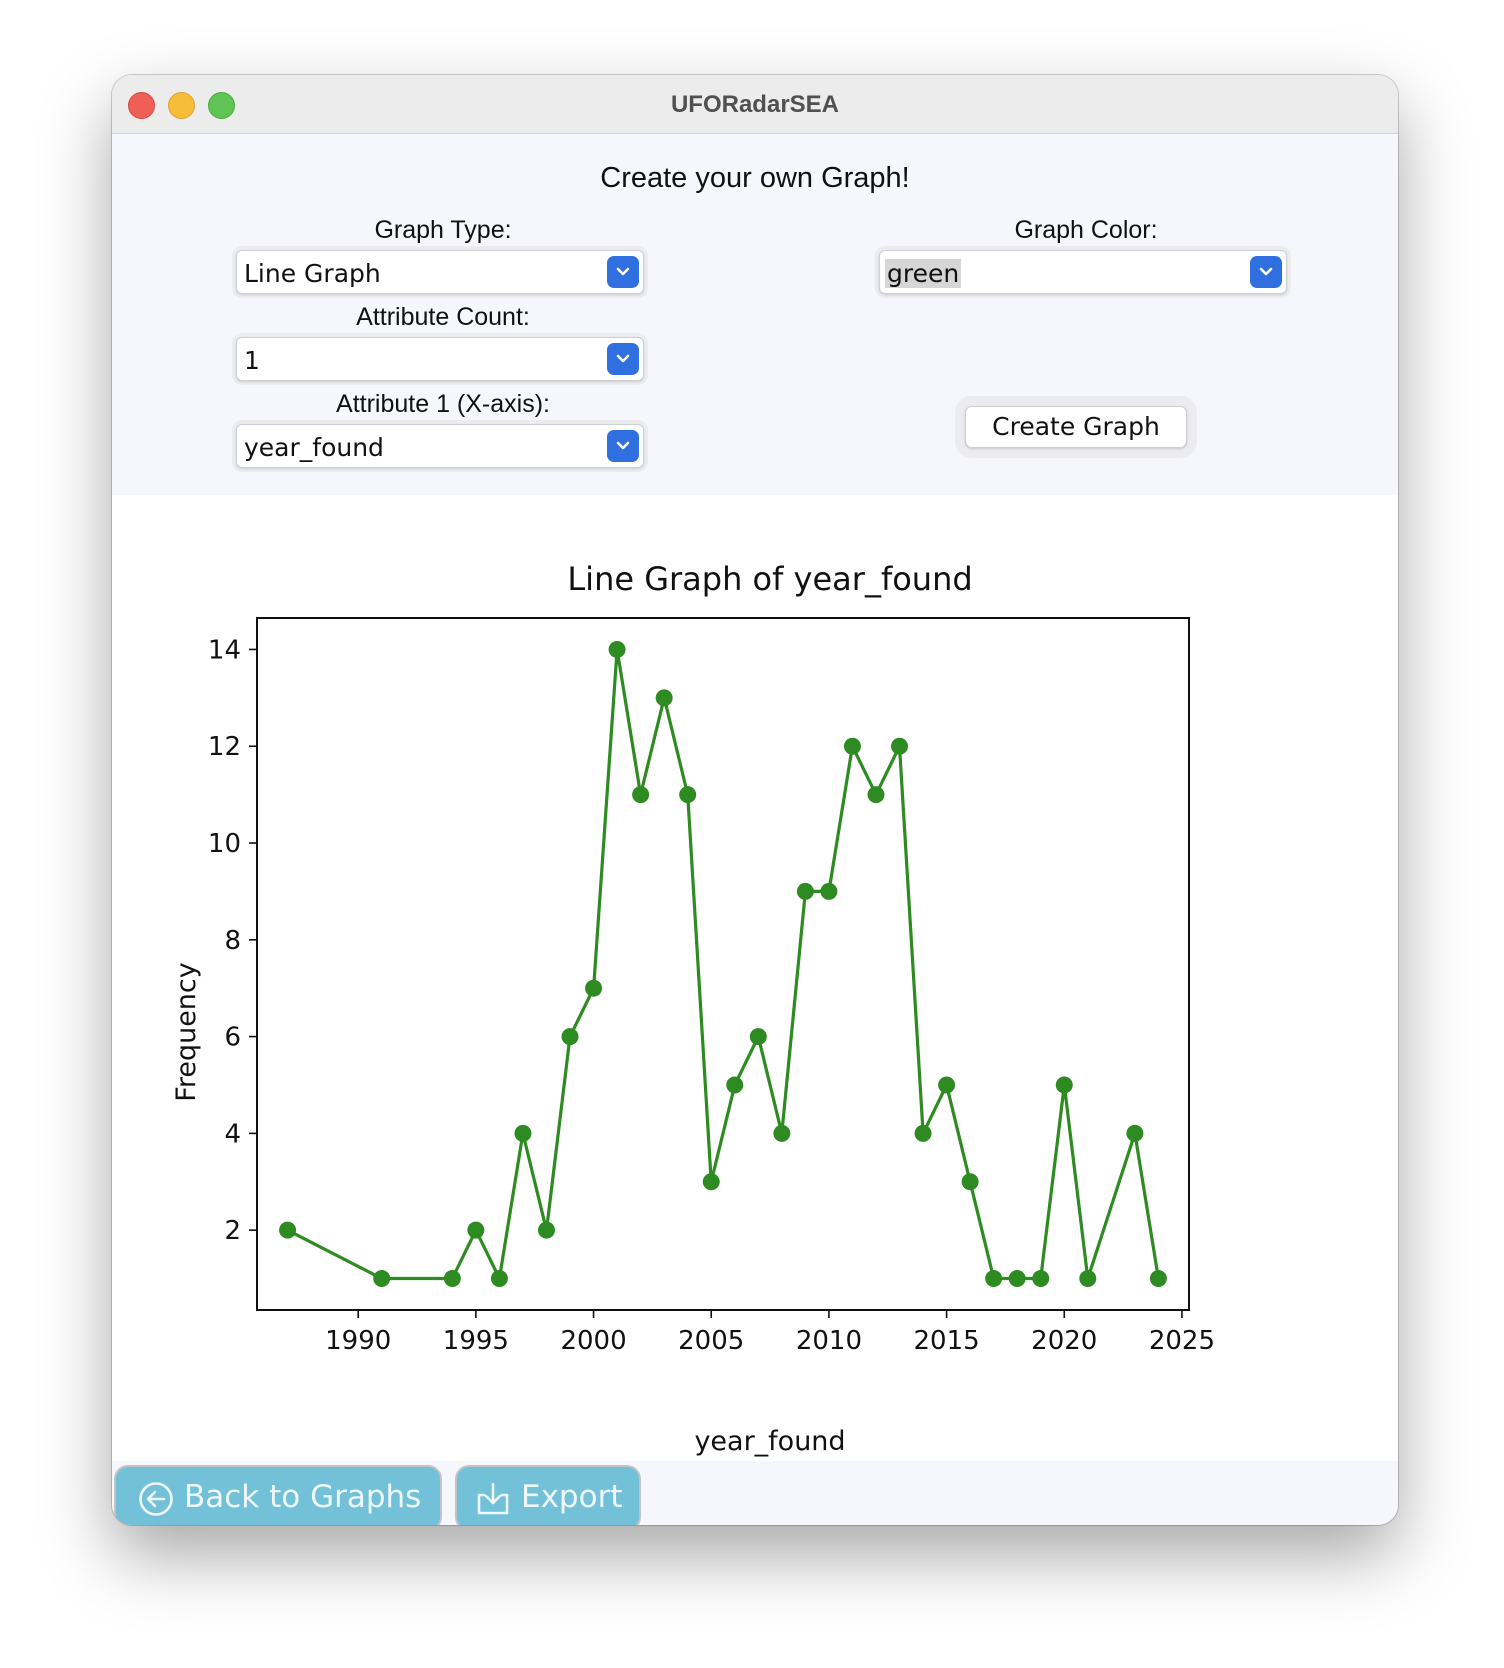 This screenshot has width=1504, height=1668. I want to click on y-tick-label: 6, so click(232, 1038).